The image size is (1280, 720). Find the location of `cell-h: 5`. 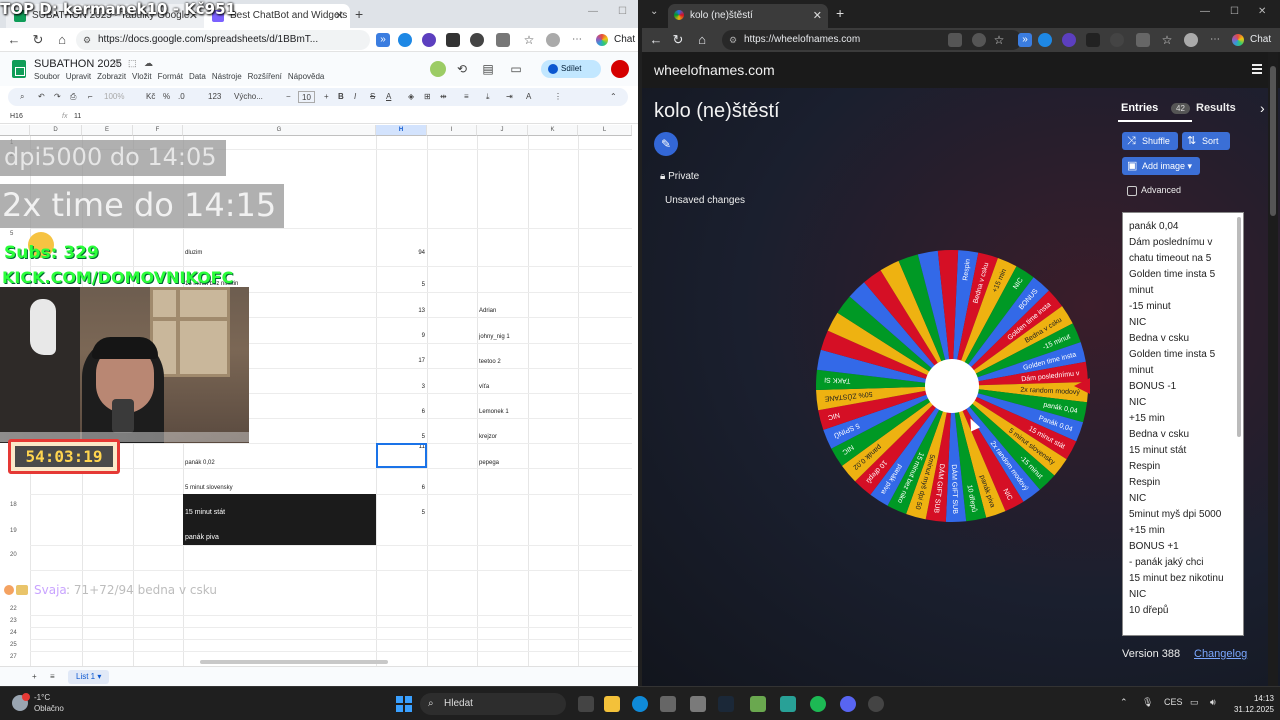

cell-h: 5 is located at coordinates (402, 285).